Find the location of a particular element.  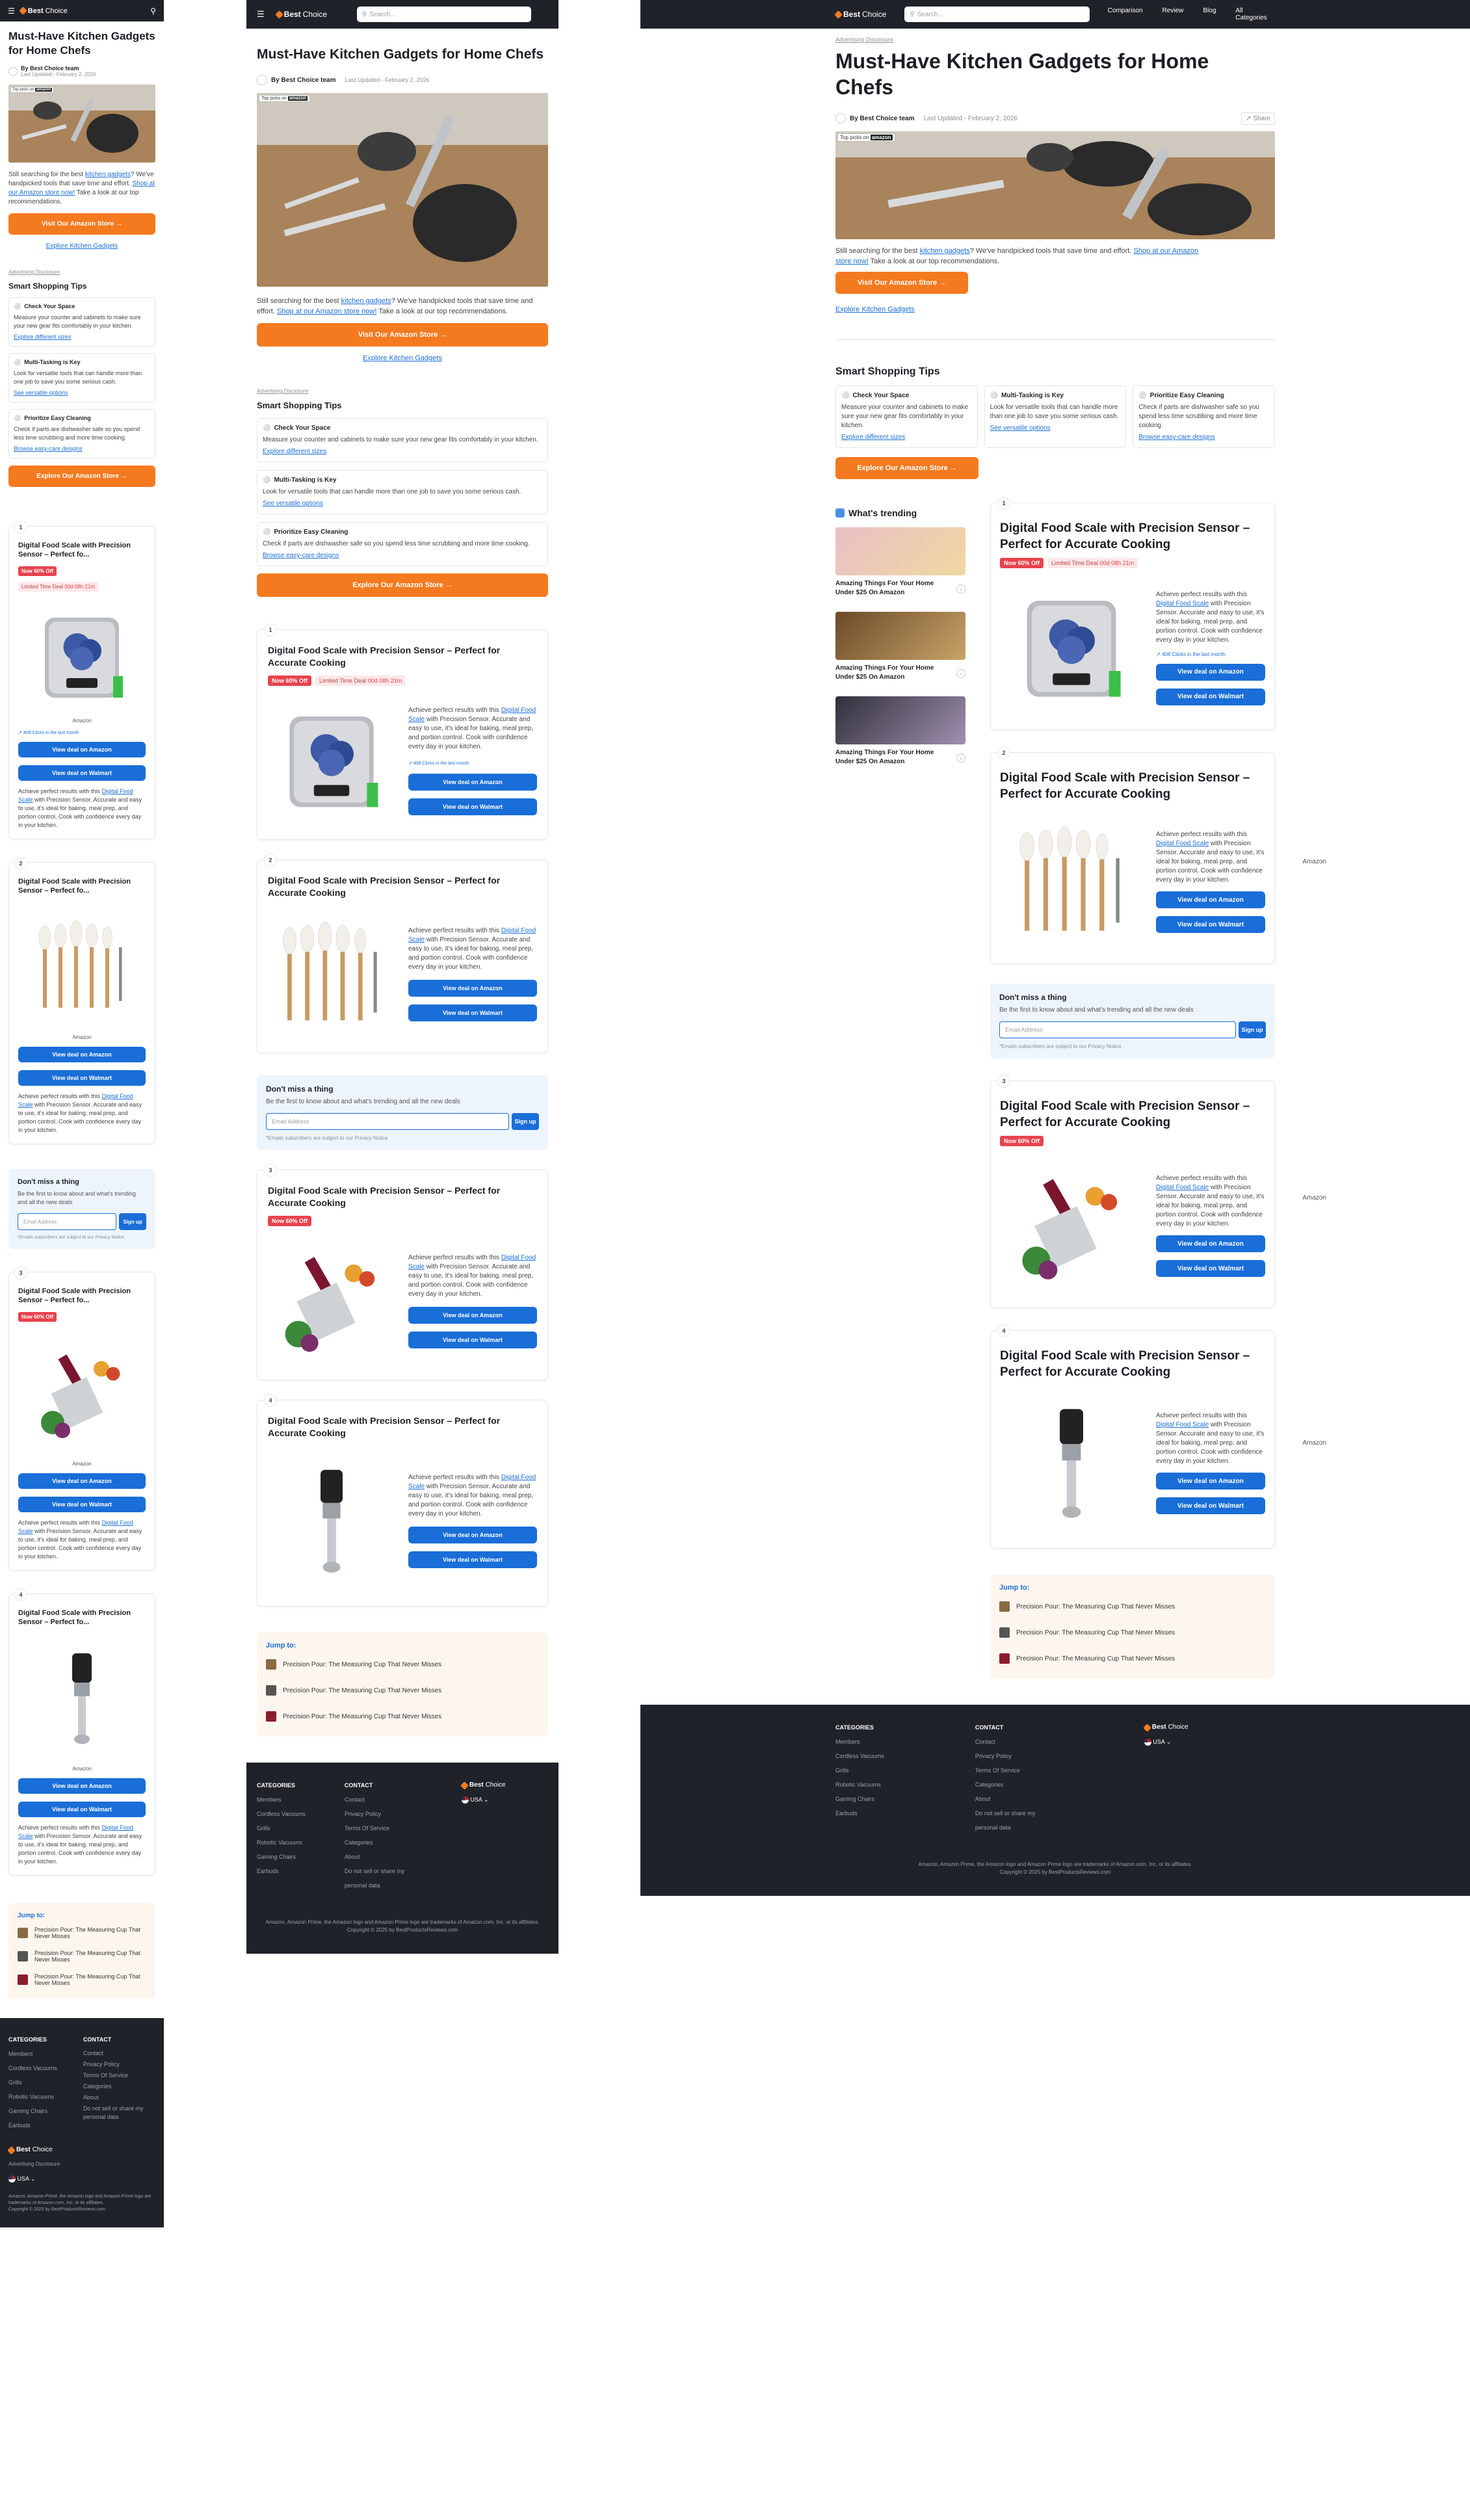

tip-link: Browse easy-care designs is located at coordinates (1176, 437).